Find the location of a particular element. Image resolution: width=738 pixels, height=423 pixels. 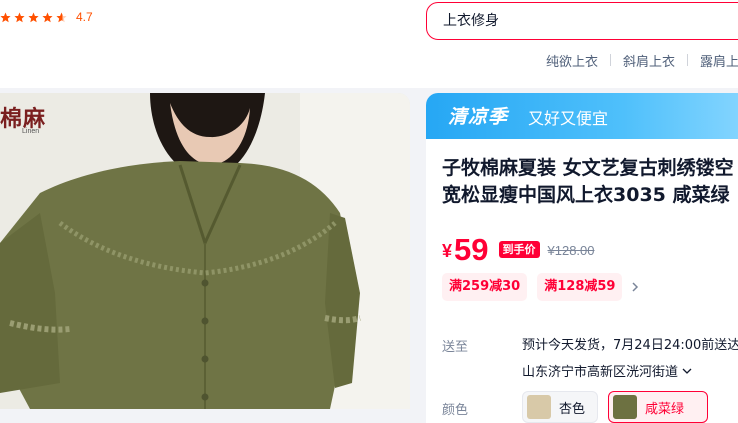

rating-stars: 4.7 is located at coordinates (46, 17).